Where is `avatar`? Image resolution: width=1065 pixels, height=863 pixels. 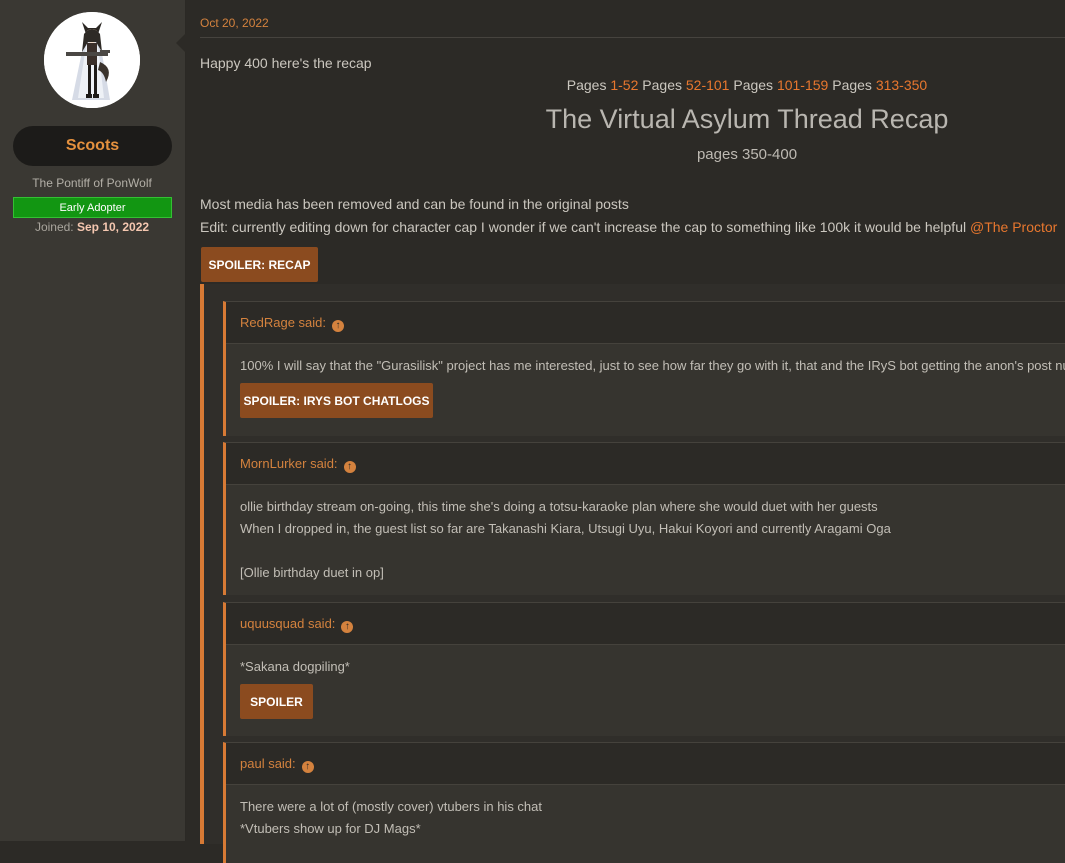
avatar is located at coordinates (92, 60).